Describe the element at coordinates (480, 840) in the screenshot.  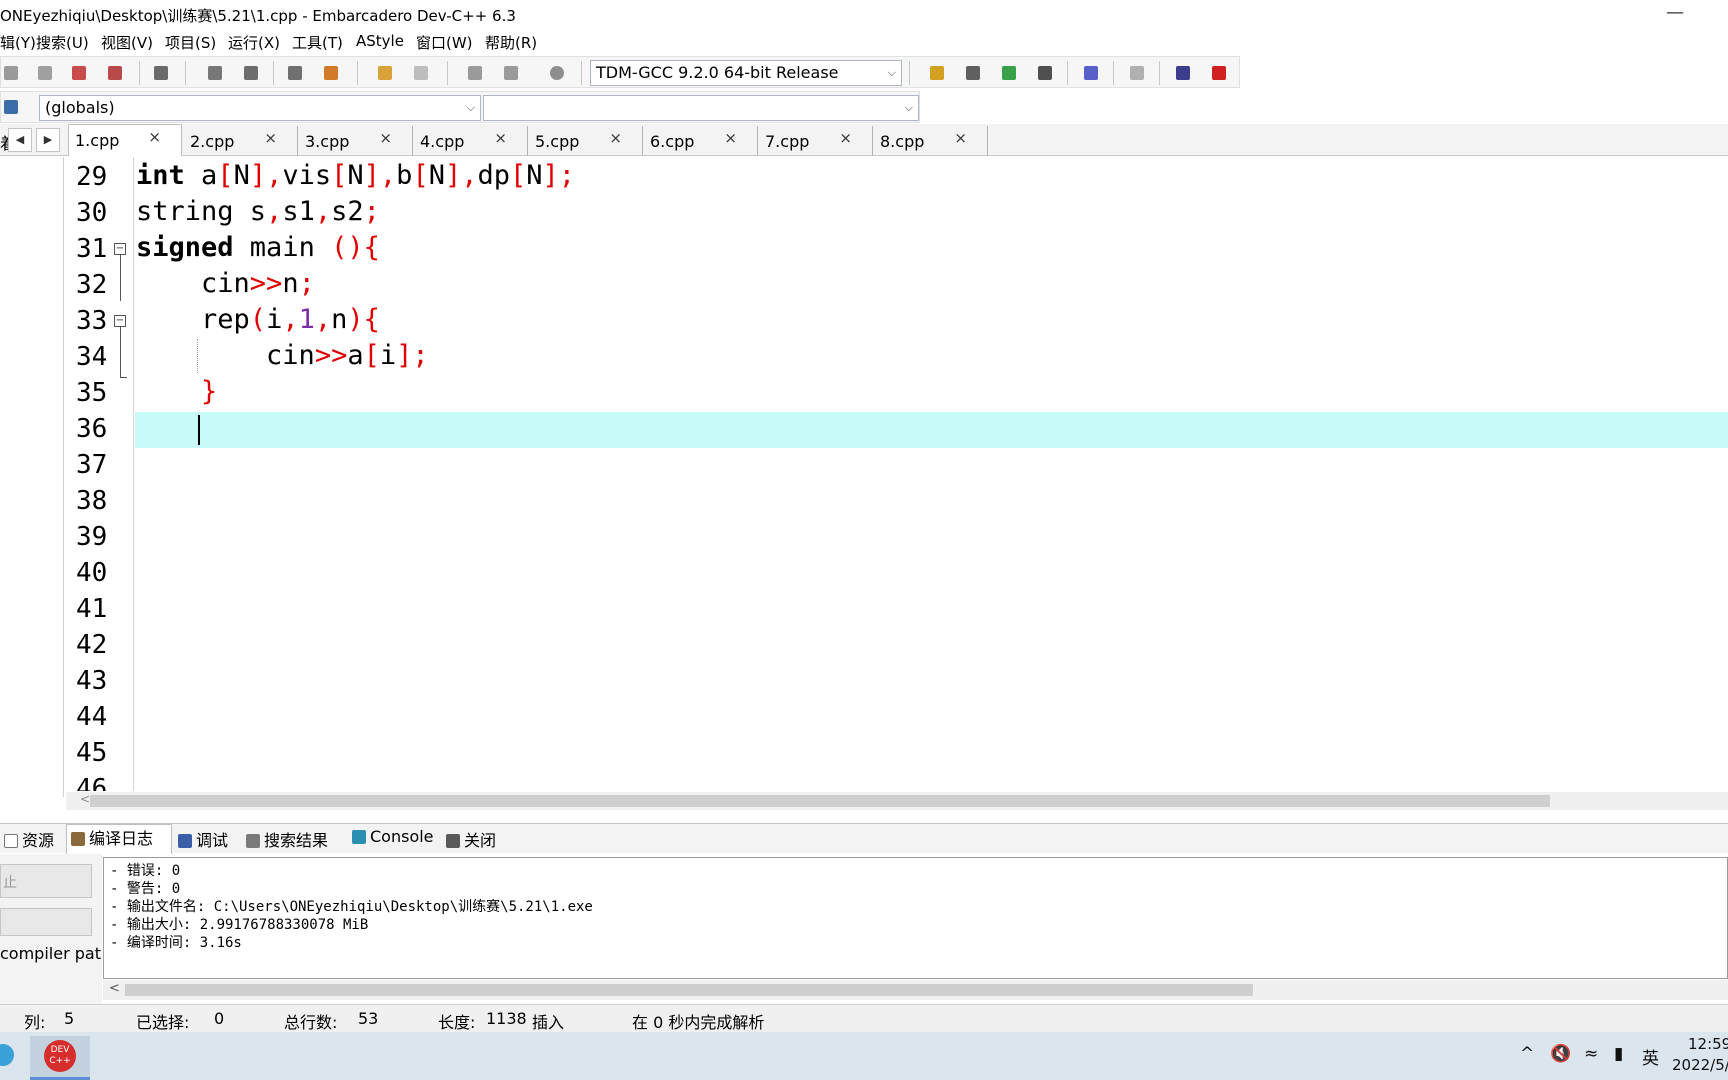
I see `tab-label: 关闭` at that location.